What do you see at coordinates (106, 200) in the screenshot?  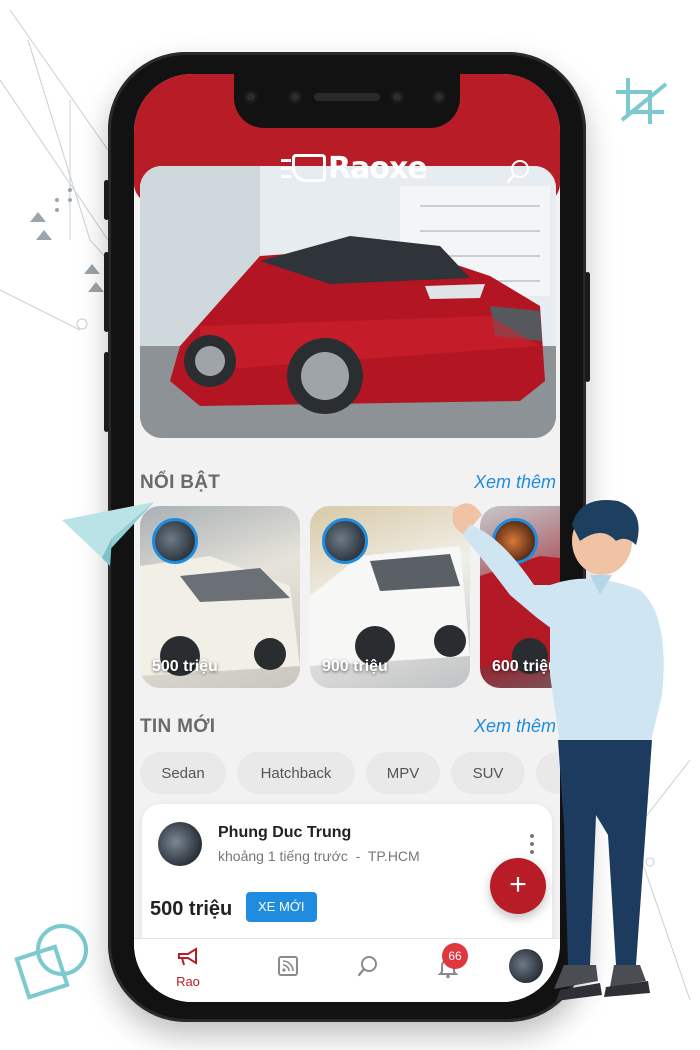 I see `mute-switch` at bounding box center [106, 200].